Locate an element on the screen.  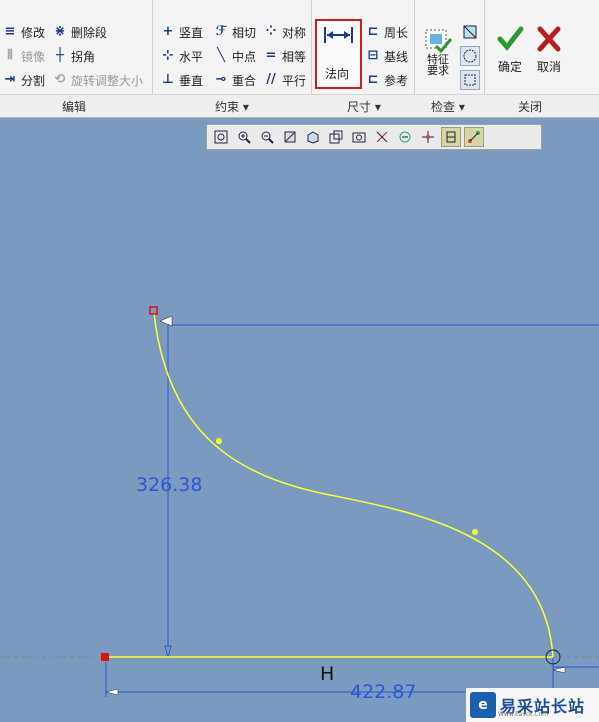
parallel-constraint-button: //平行 is located at coordinates (284, 80).